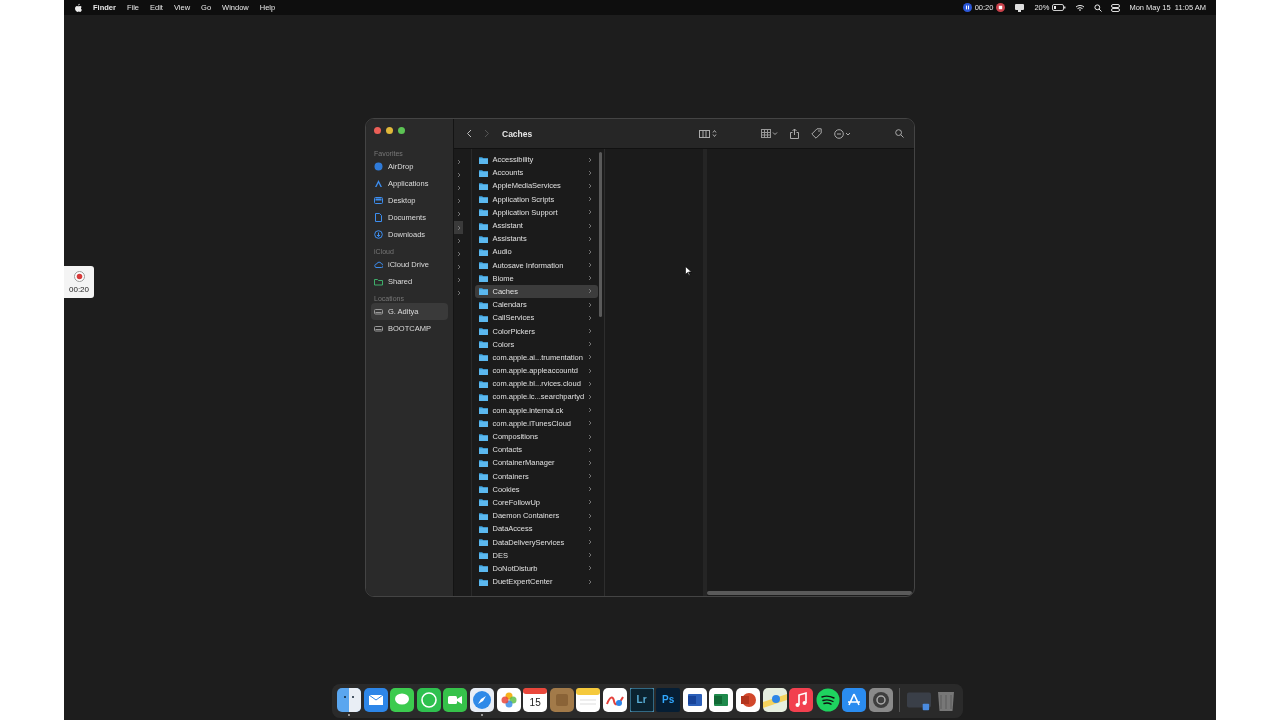 The width and height of the screenshot is (1280, 720). Describe the element at coordinates (708, 133) in the screenshot. I see `columns-view-icon` at that location.